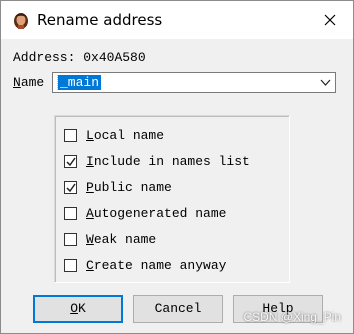  Describe the element at coordinates (177, 20) in the screenshot. I see `title-bar: Rename address` at that location.